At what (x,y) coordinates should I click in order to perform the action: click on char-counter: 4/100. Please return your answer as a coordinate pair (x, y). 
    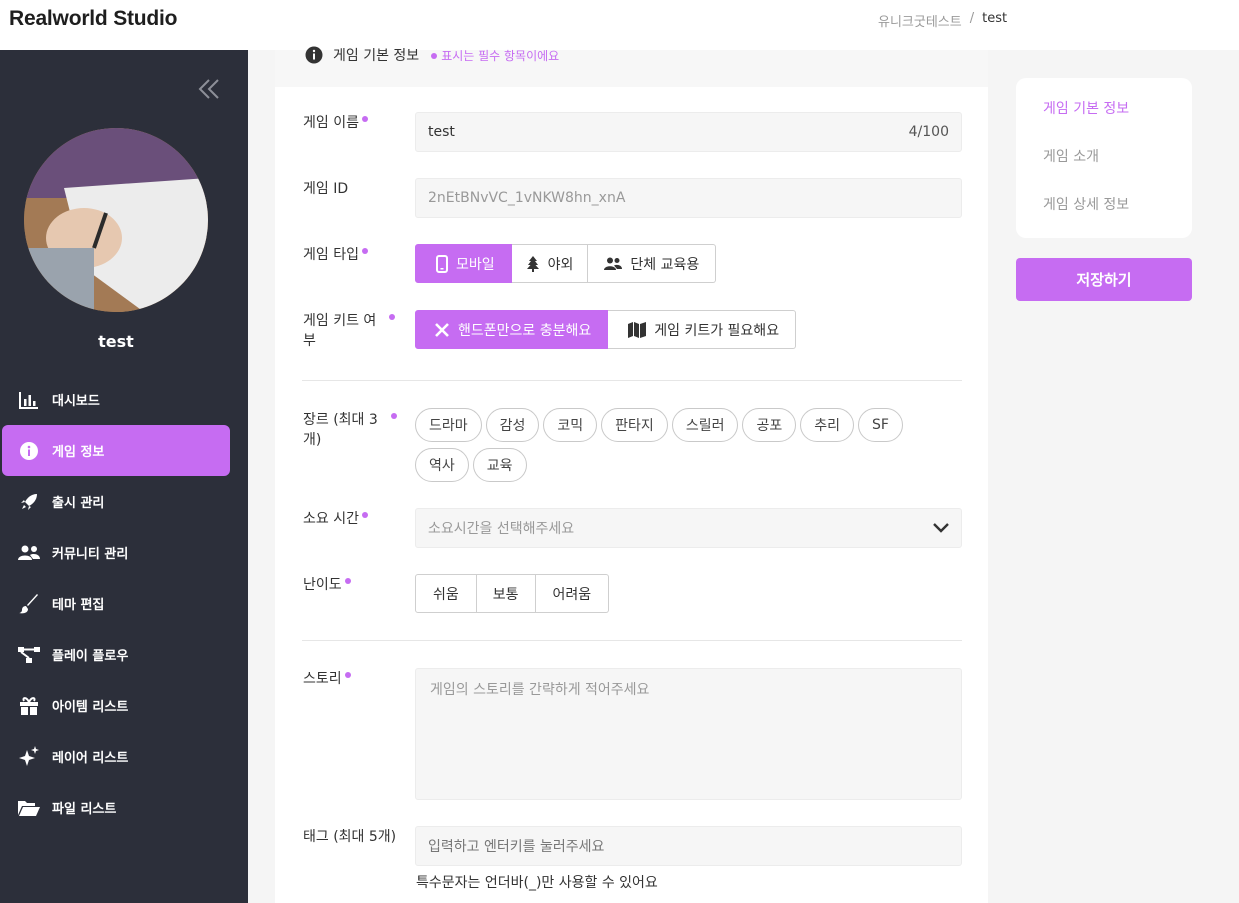
    Looking at the image, I should click on (928, 132).